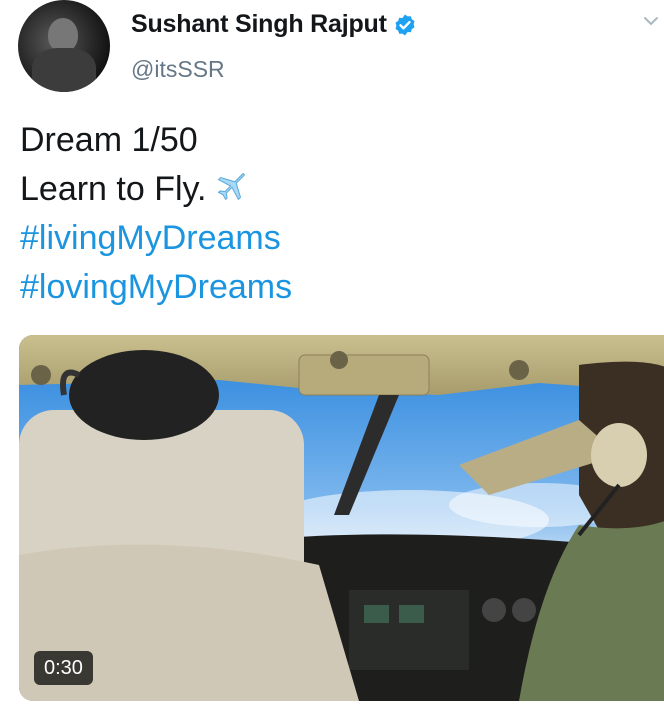 The height and width of the screenshot is (721, 664). Describe the element at coordinates (332, 50) in the screenshot. I see `tweet-header: Sushant Singh Rajput @itsSSR` at that location.